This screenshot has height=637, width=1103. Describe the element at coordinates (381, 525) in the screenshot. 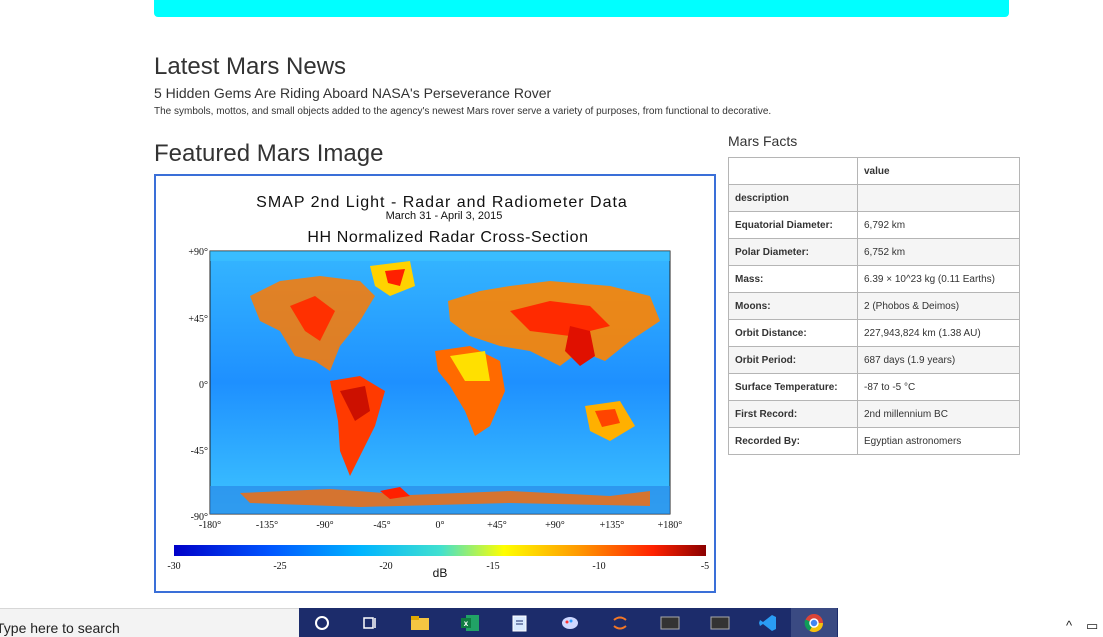

I see `lon-label: -45°` at that location.